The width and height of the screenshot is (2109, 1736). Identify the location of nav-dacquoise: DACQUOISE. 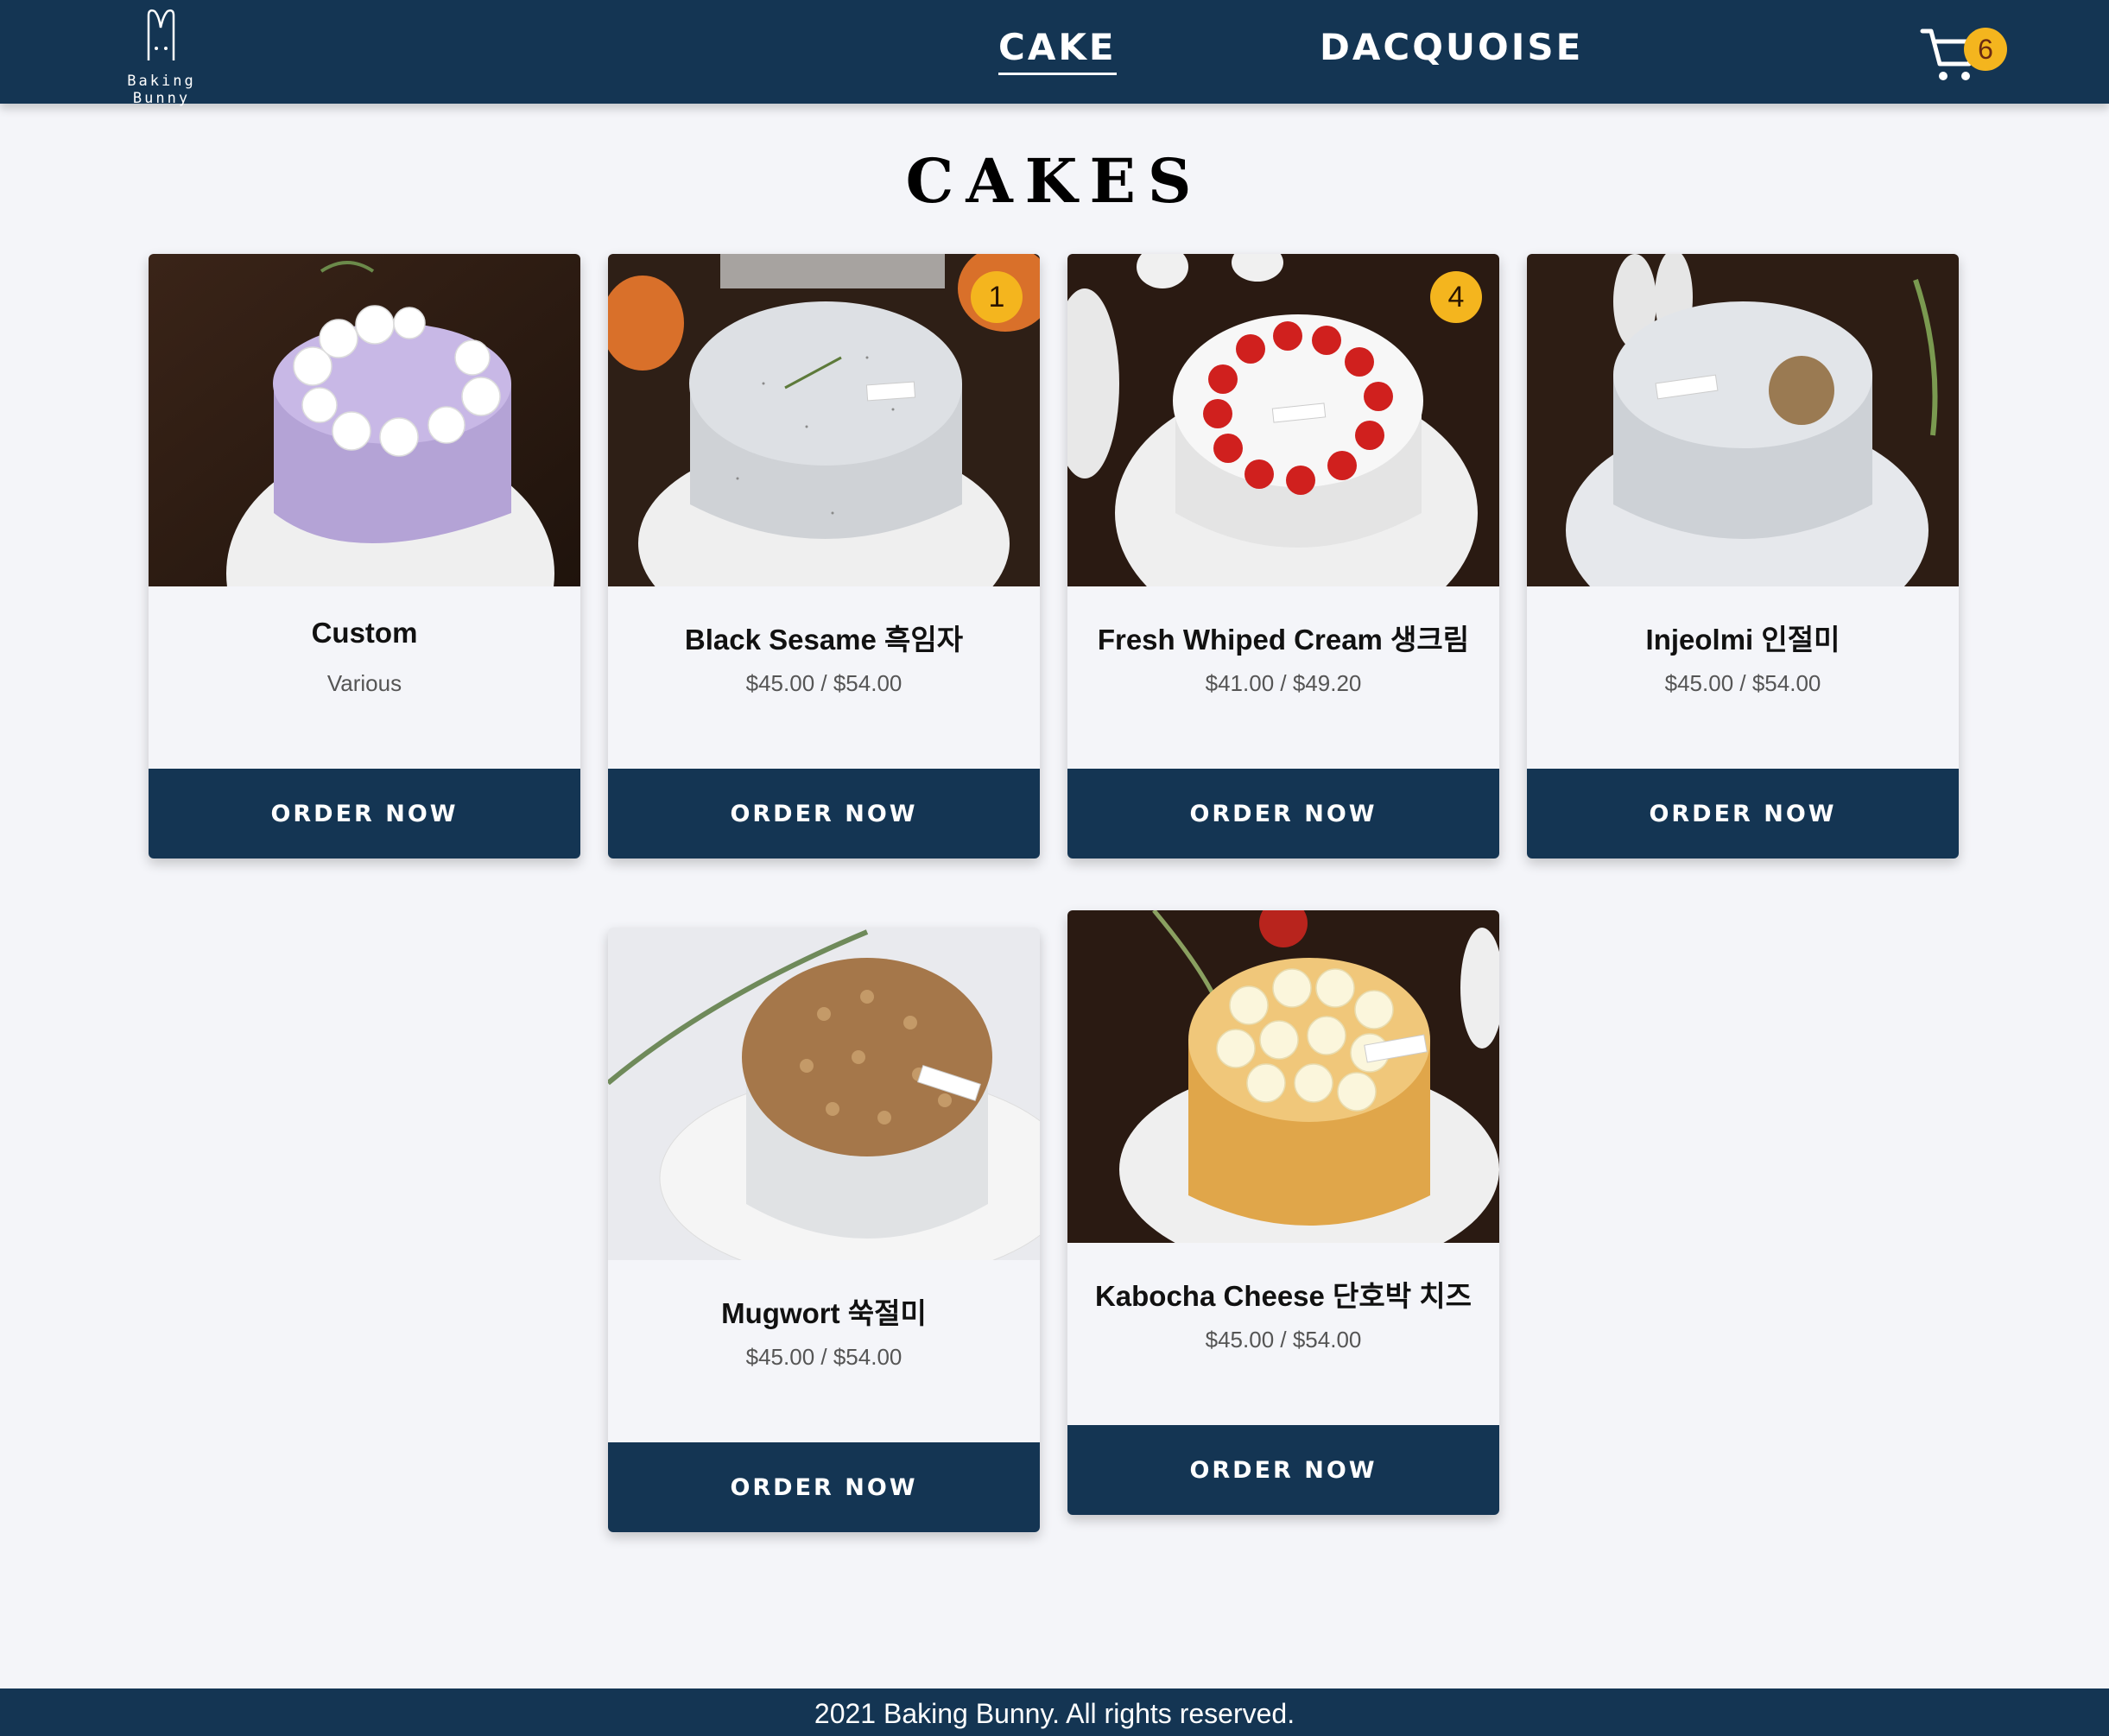
(1451, 47).